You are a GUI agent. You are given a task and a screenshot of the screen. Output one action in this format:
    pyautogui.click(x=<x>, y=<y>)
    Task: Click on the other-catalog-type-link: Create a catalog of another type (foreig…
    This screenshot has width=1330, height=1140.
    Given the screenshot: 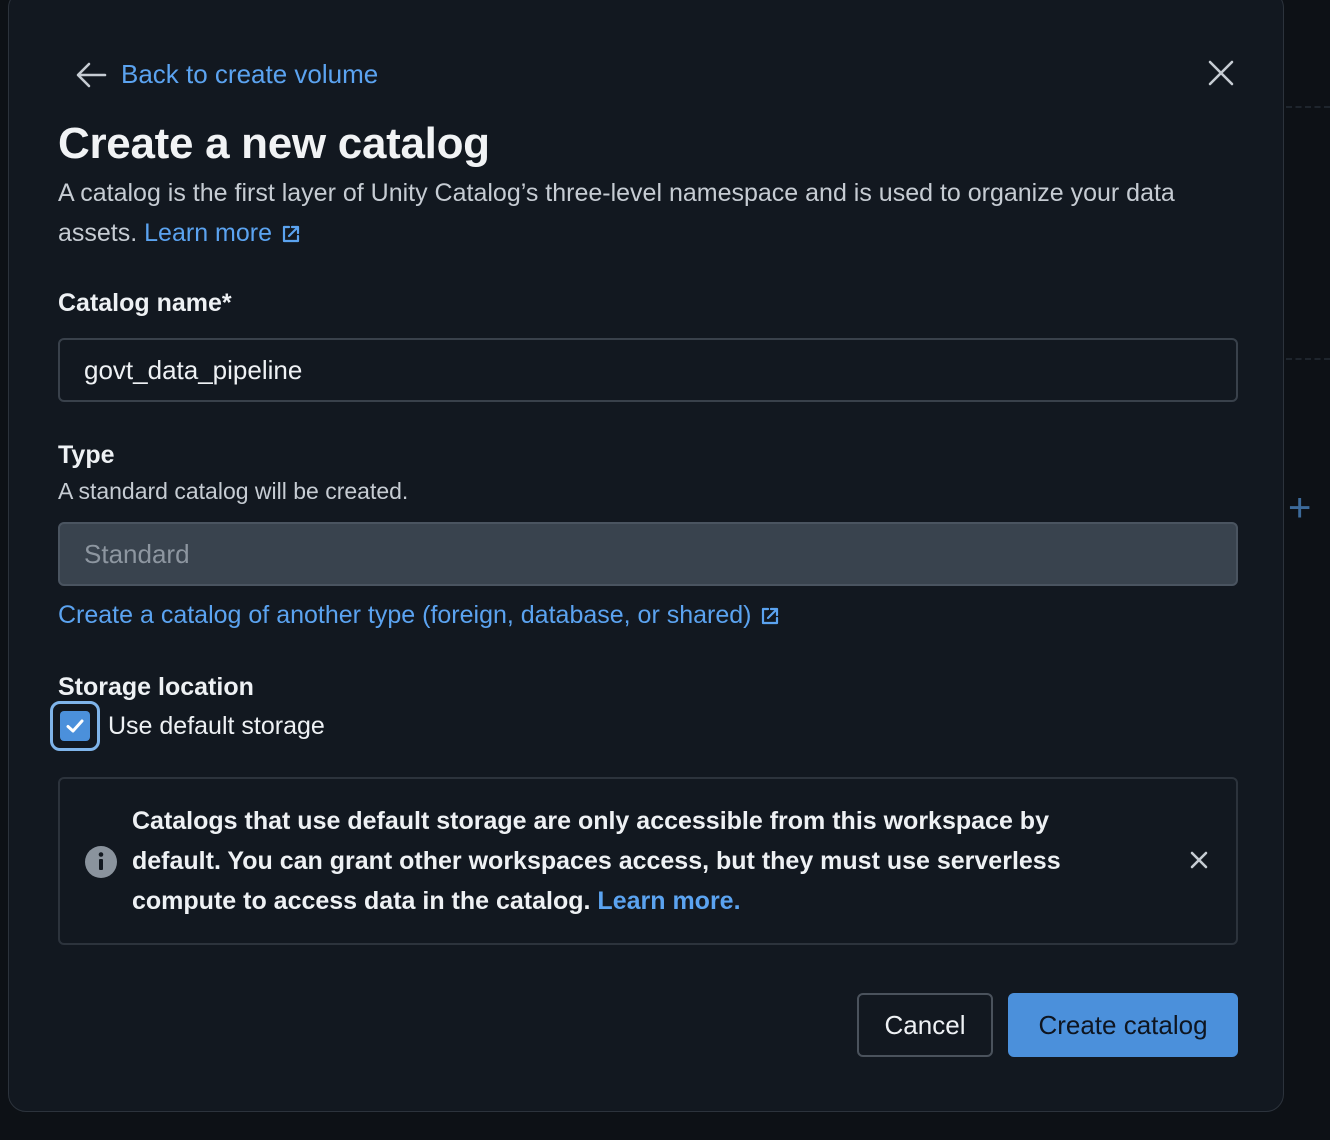 What is the action you would take?
    pyautogui.click(x=419, y=615)
    